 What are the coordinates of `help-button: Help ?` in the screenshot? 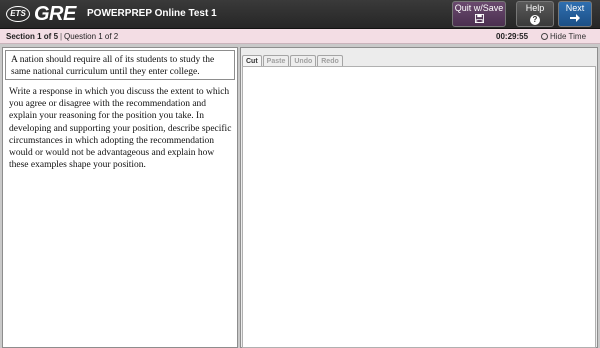 It's located at (535, 14).